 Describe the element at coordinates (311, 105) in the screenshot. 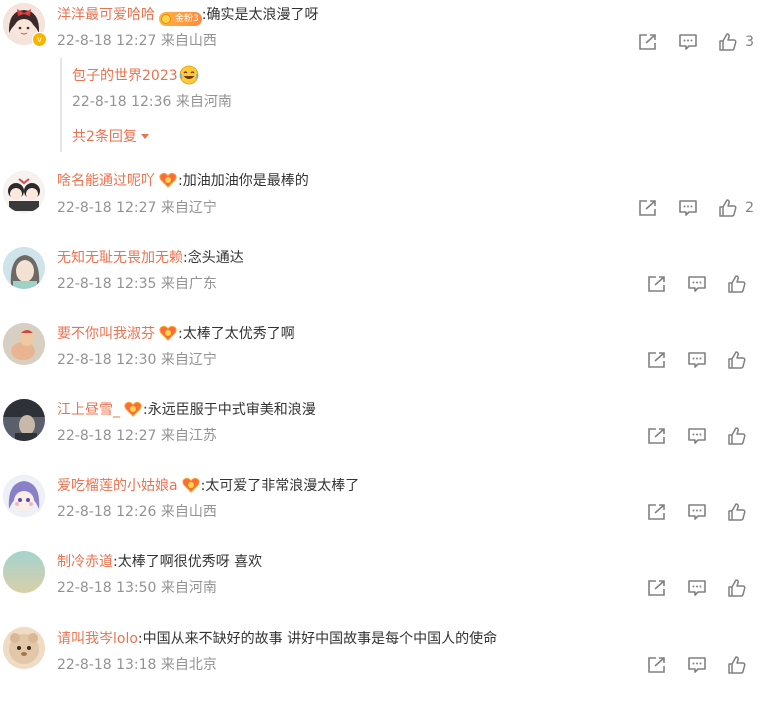

I see `reply-thread: 包子的世界2023 22-8-18 12:36 来自河南 共2条回复` at that location.